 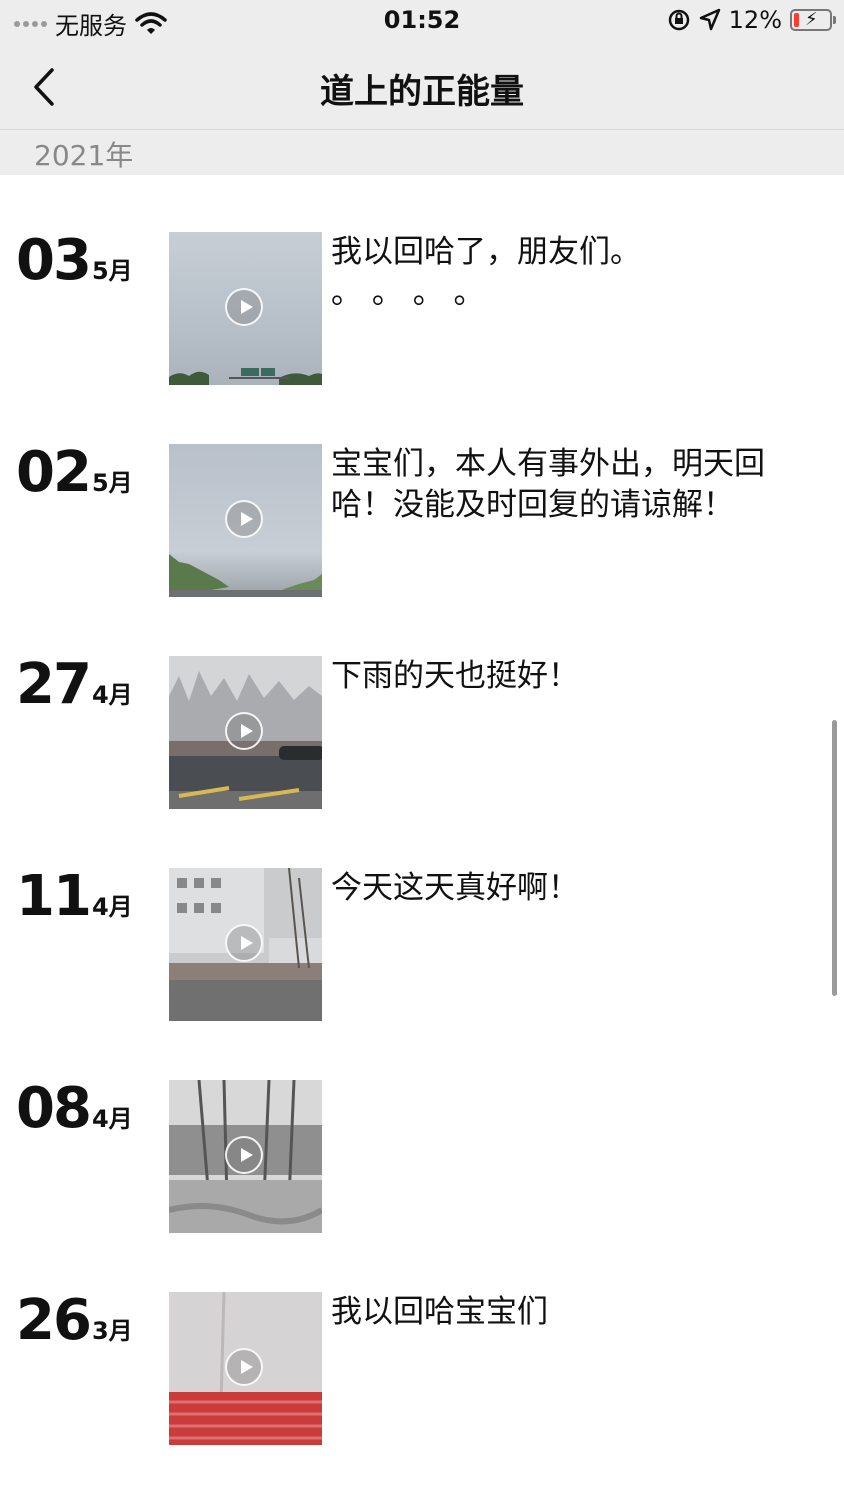 What do you see at coordinates (422, 92) in the screenshot?
I see `page-title: 道上的正能量` at bounding box center [422, 92].